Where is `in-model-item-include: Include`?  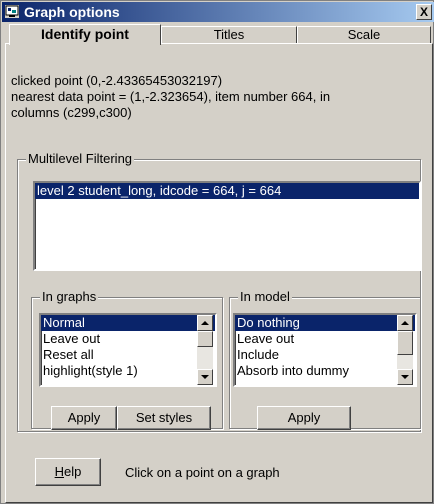 in-model-item-include: Include is located at coordinates (325, 355).